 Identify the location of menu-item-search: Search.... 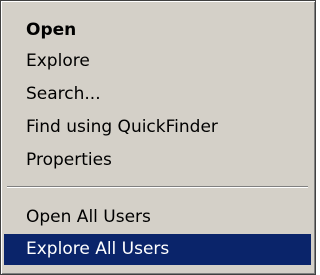
(157, 94).